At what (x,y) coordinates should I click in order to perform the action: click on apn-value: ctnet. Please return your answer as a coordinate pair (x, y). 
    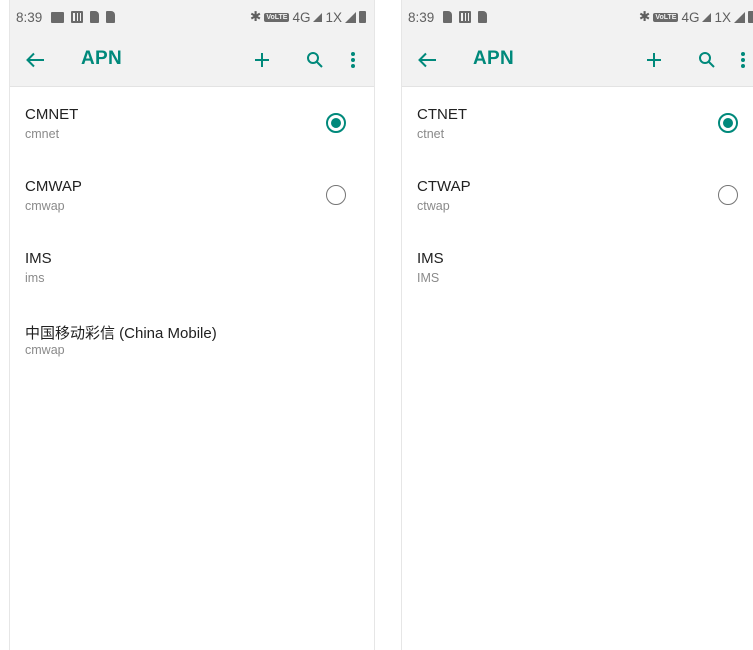
    Looking at the image, I should click on (431, 134).